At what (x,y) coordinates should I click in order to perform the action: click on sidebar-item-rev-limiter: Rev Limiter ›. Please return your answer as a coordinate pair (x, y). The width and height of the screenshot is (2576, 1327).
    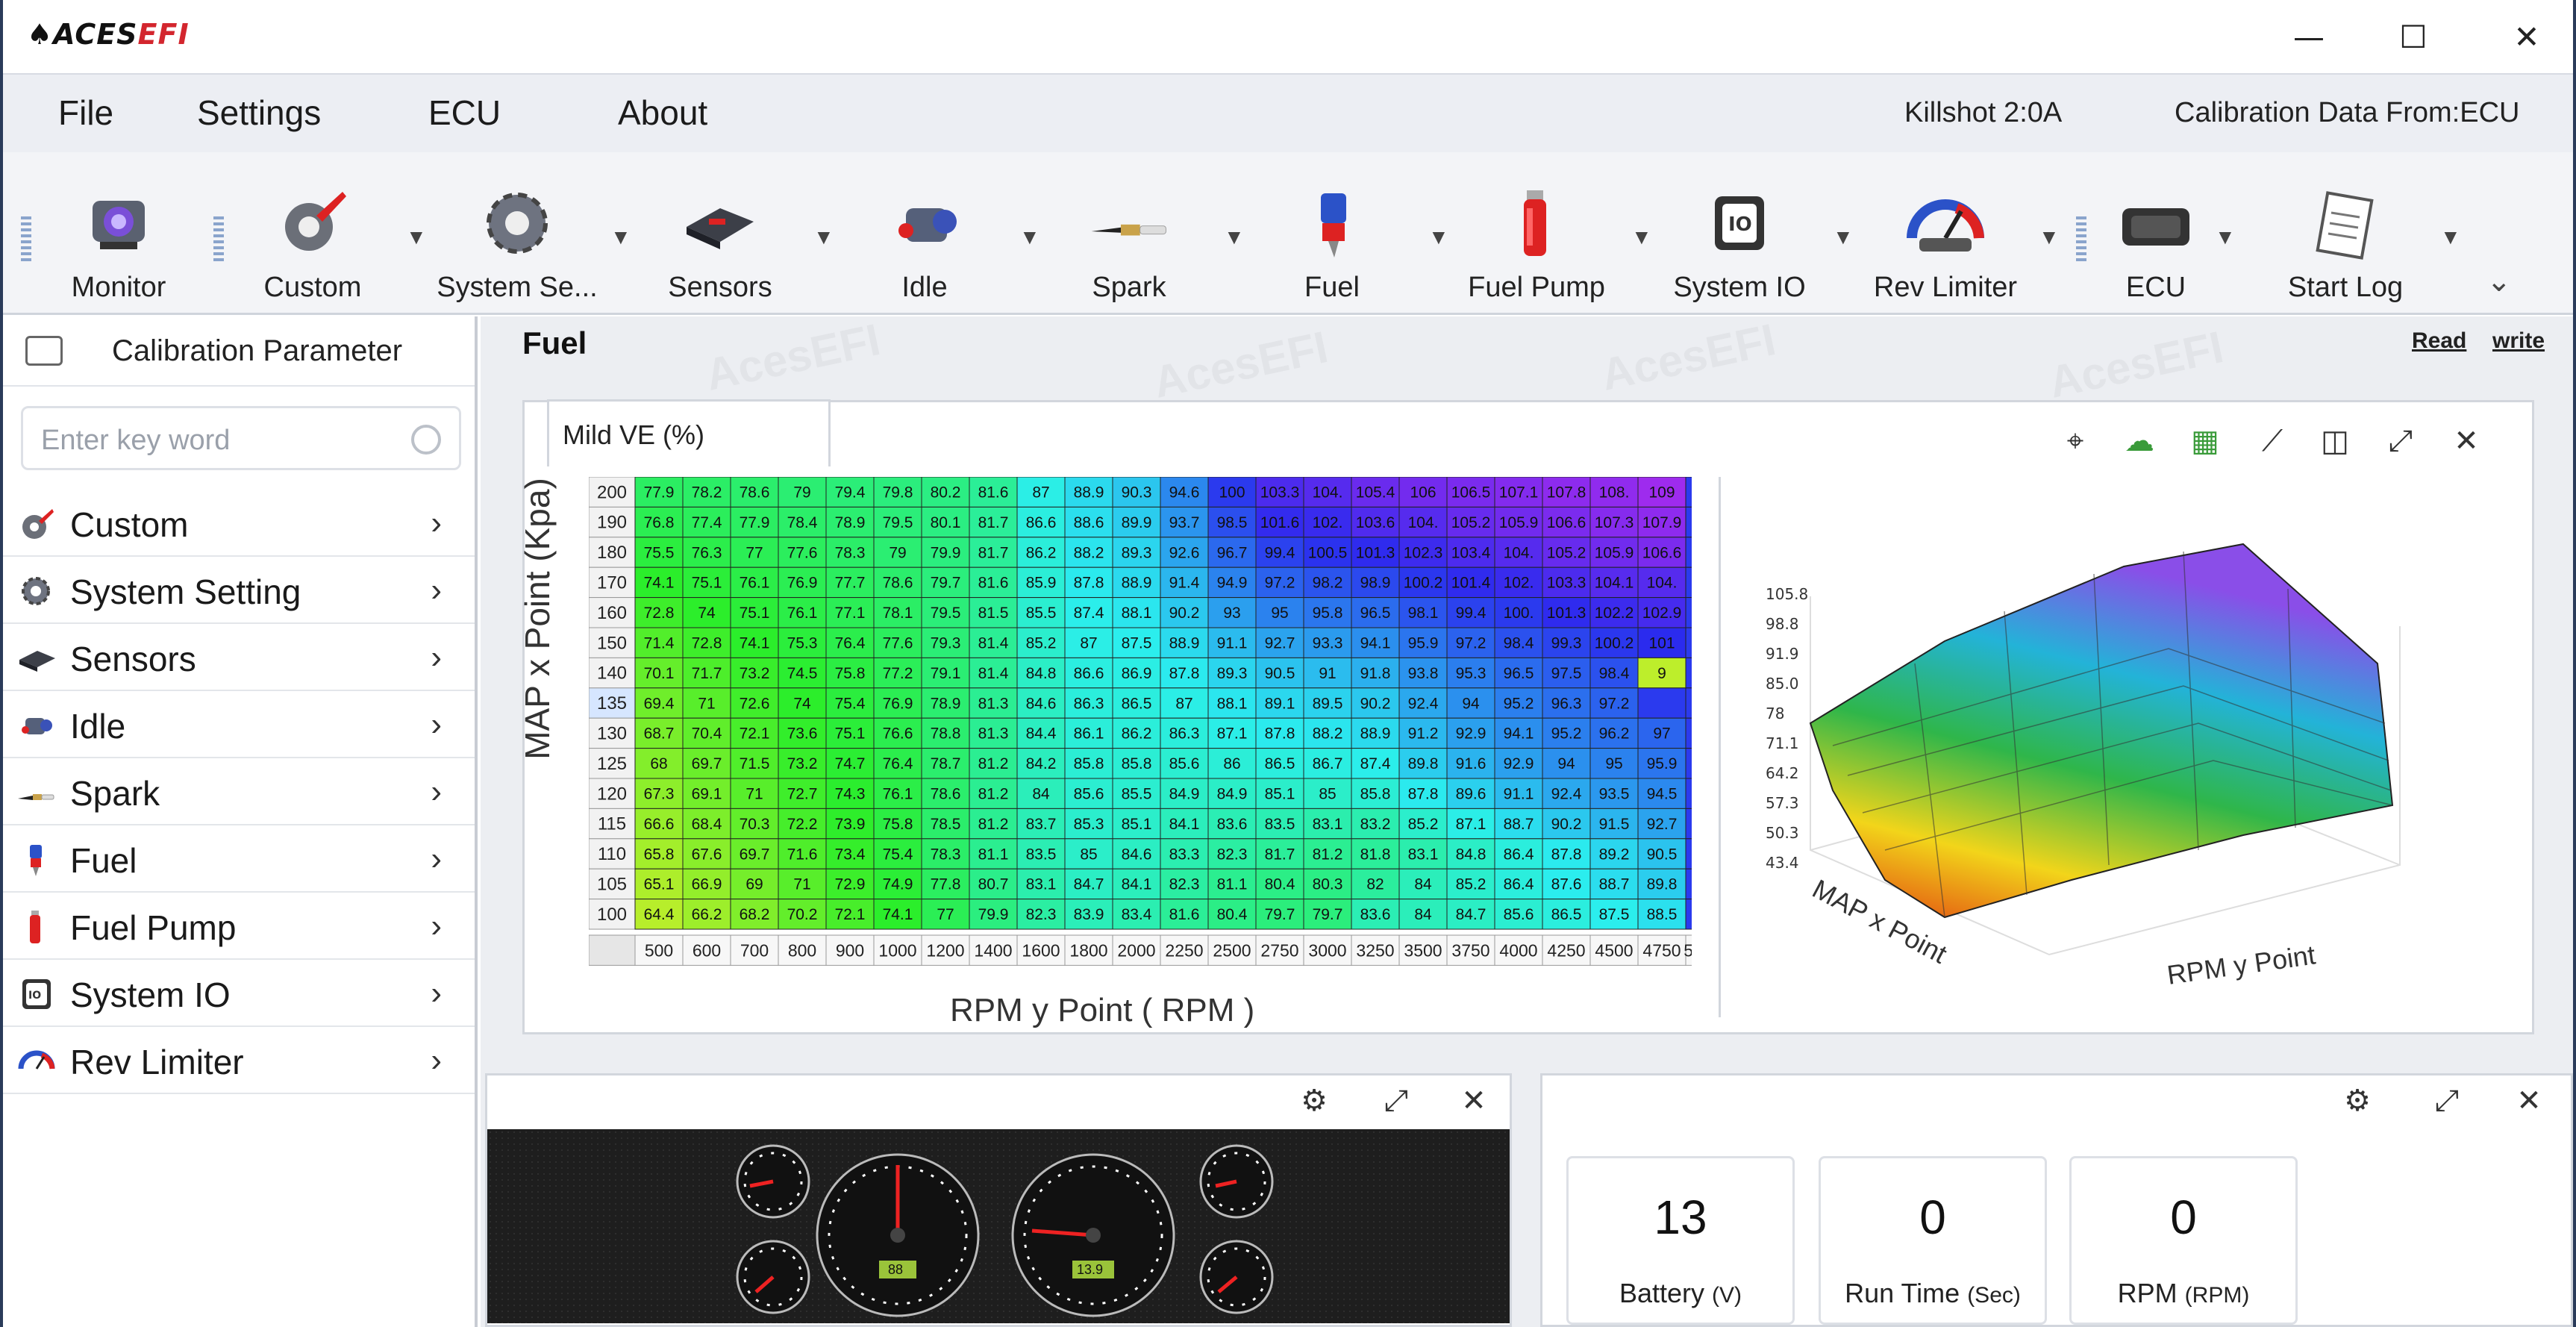
    Looking at the image, I should click on (239, 1061).